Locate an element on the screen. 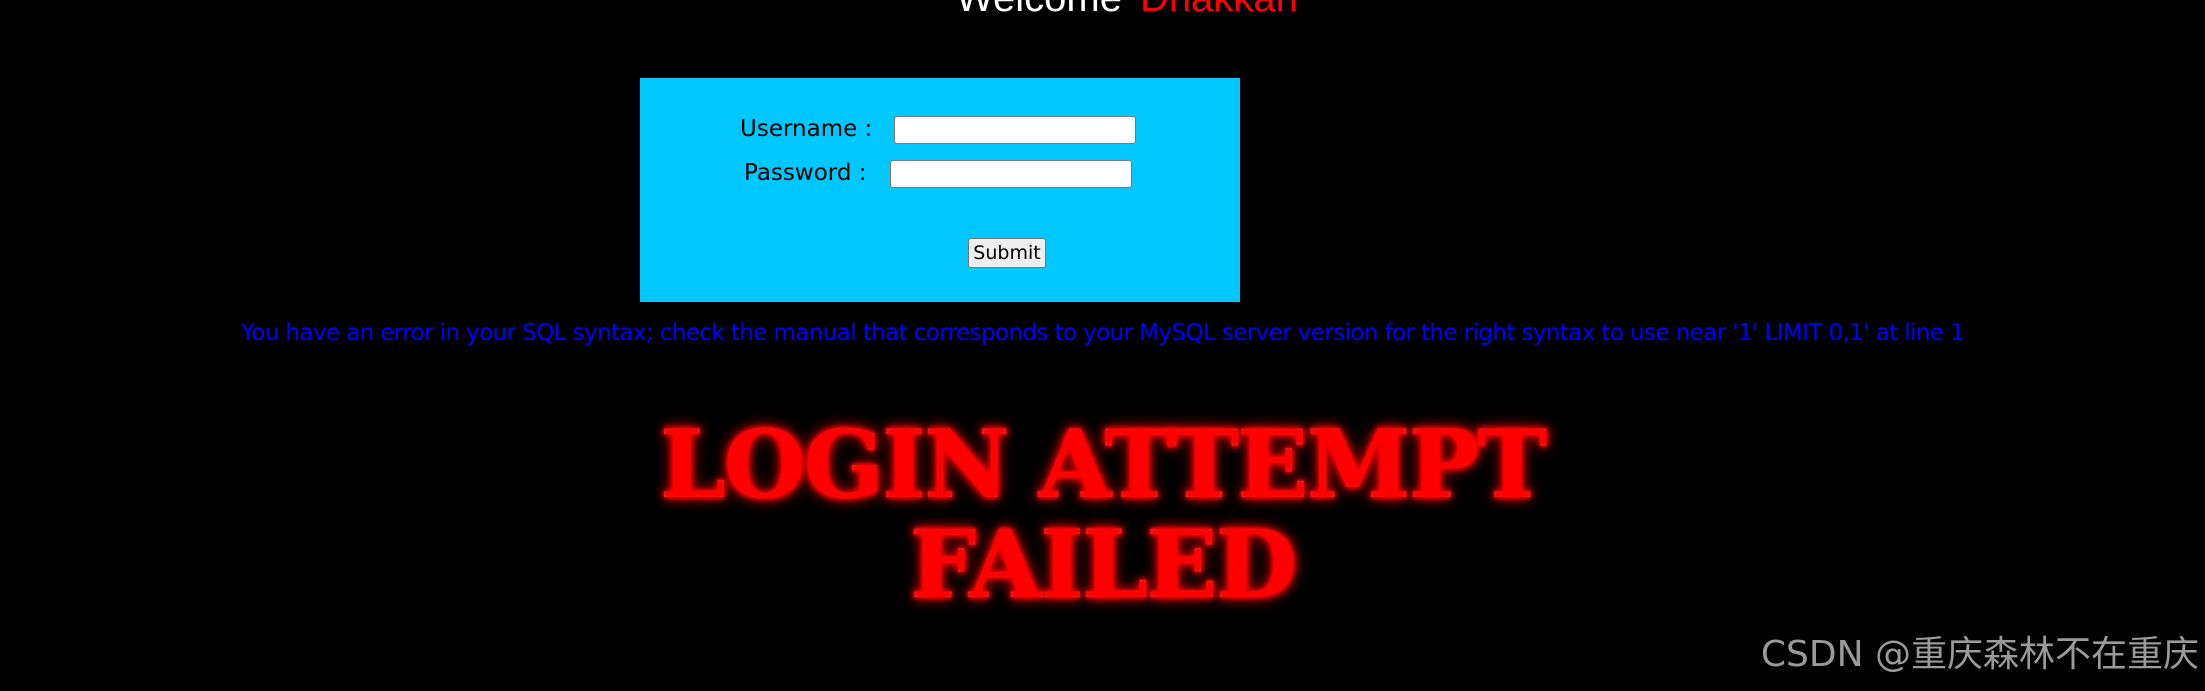 Image resolution: width=2205 pixels, height=691 pixels. welcome-text: Welcome is located at coordinates (1039, 10).